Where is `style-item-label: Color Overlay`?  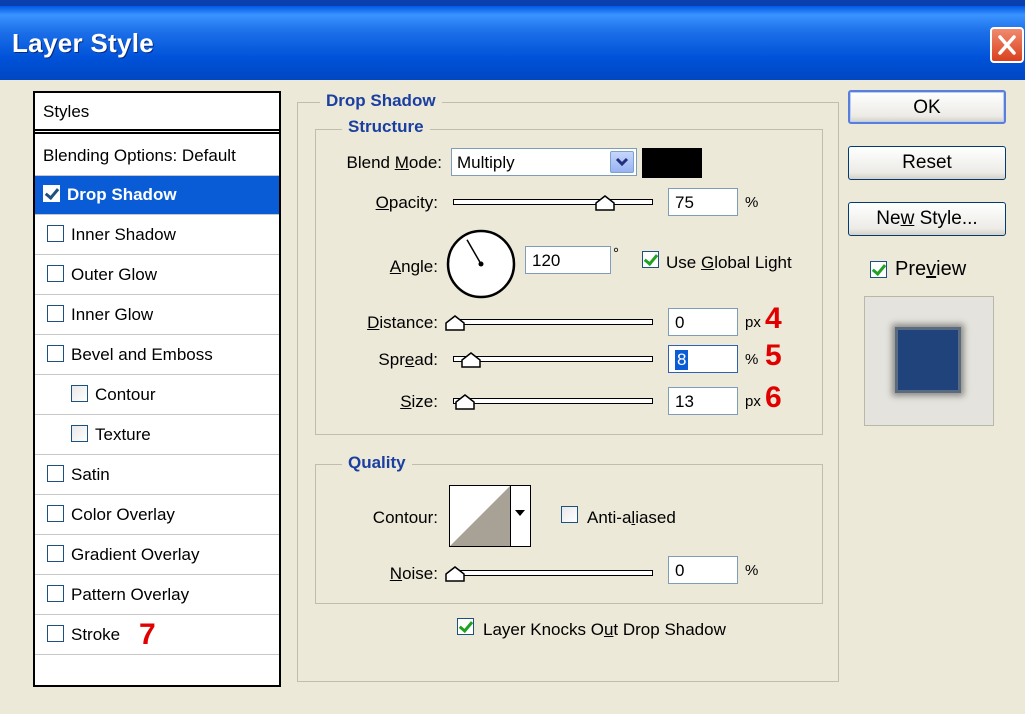
style-item-label: Color Overlay is located at coordinates (123, 514).